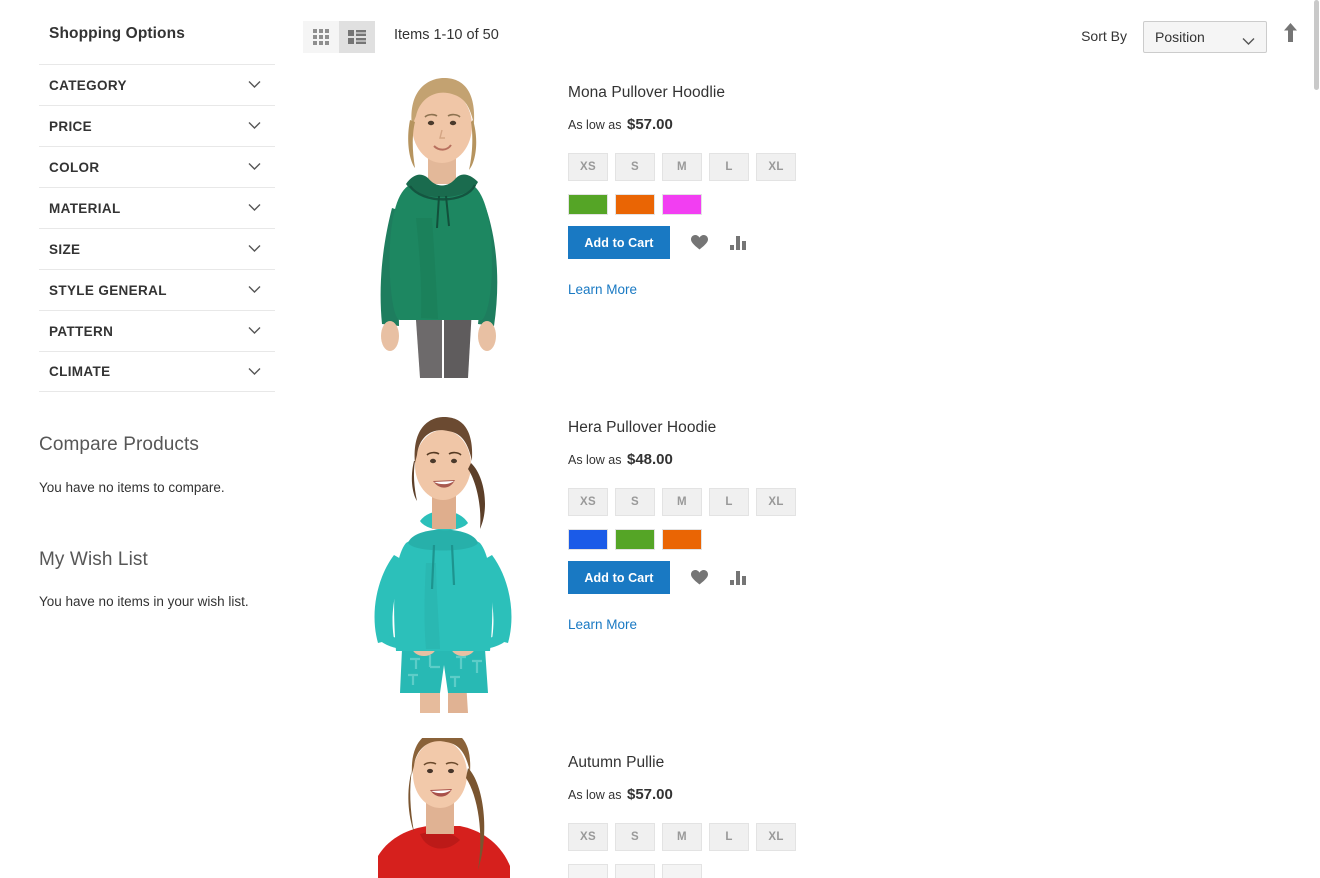  Describe the element at coordinates (65, 249) in the screenshot. I see `filter-label: SIZE` at that location.